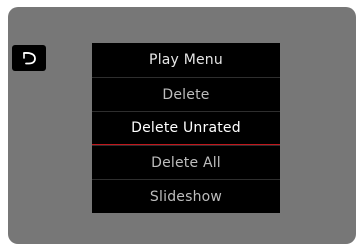 This screenshot has width=356, height=244. Describe the element at coordinates (186, 94) in the screenshot. I see `menu-item-delete: Delete` at that location.